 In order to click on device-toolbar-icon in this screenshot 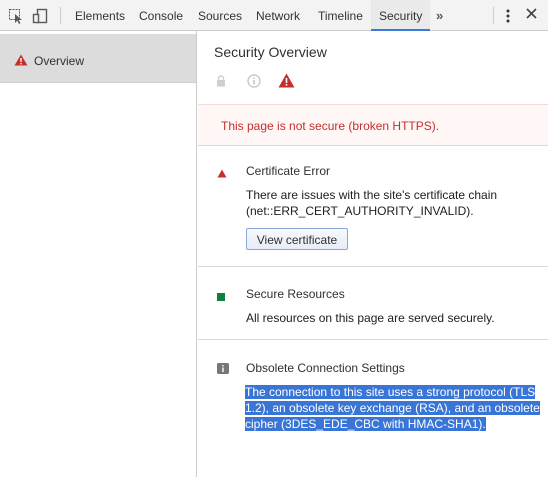, I will do `click(40, 18)`.